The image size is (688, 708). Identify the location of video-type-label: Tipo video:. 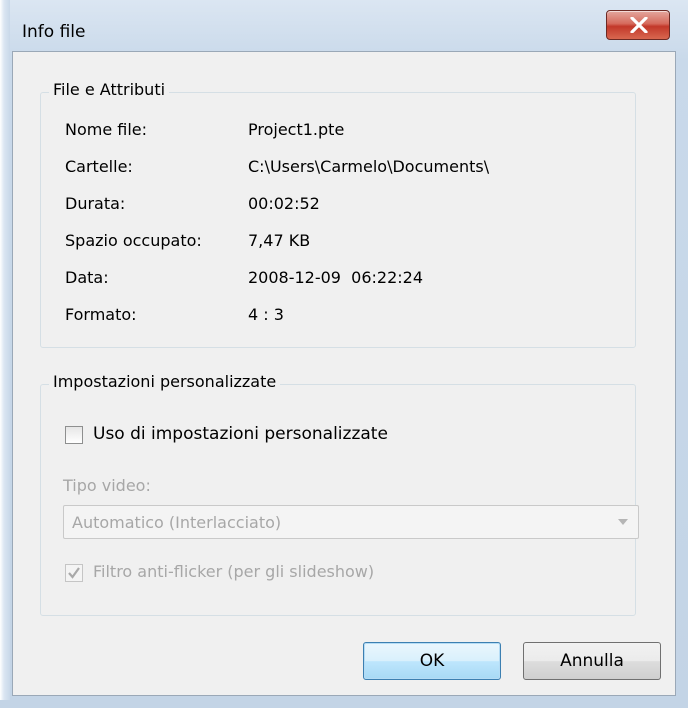
(107, 485).